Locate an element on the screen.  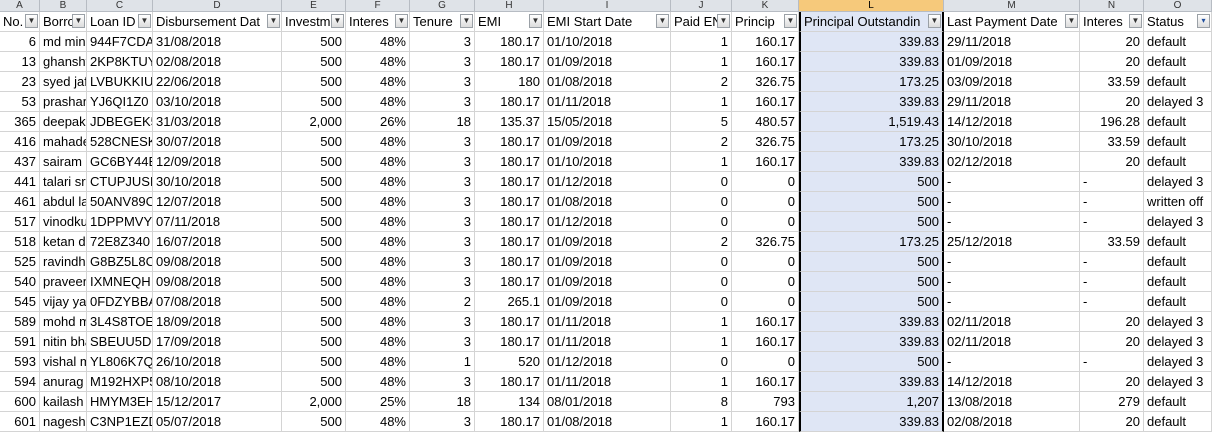
header-status: Status ▾ is located at coordinates (1178, 22).